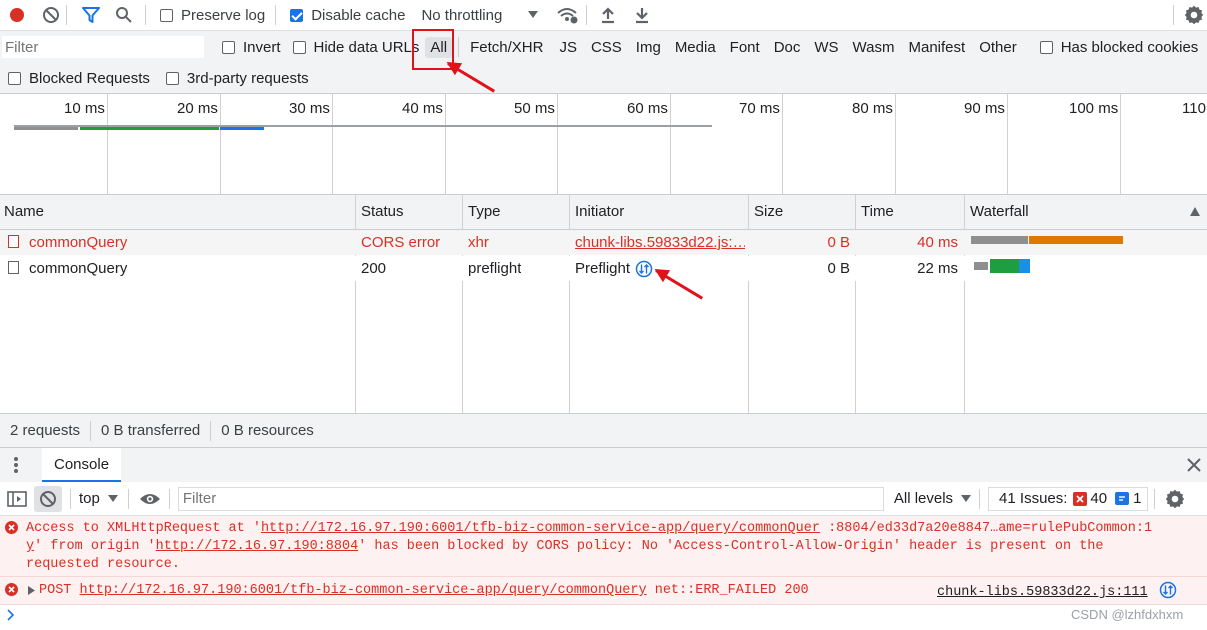 The image size is (1207, 630). Describe the element at coordinates (534, 108) in the screenshot. I see `timeline-tick: 50 ms` at that location.